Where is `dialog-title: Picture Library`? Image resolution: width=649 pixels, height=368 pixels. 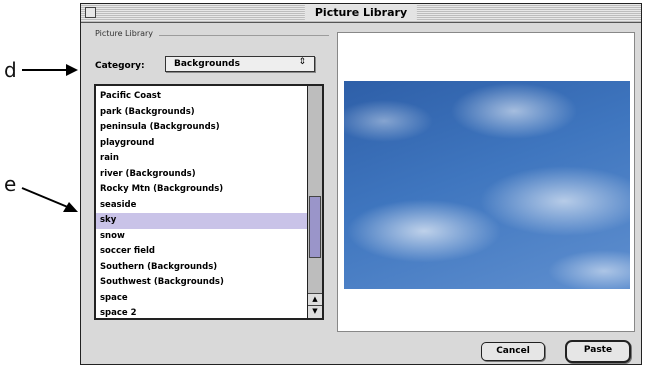 dialog-title: Picture Library is located at coordinates (361, 12).